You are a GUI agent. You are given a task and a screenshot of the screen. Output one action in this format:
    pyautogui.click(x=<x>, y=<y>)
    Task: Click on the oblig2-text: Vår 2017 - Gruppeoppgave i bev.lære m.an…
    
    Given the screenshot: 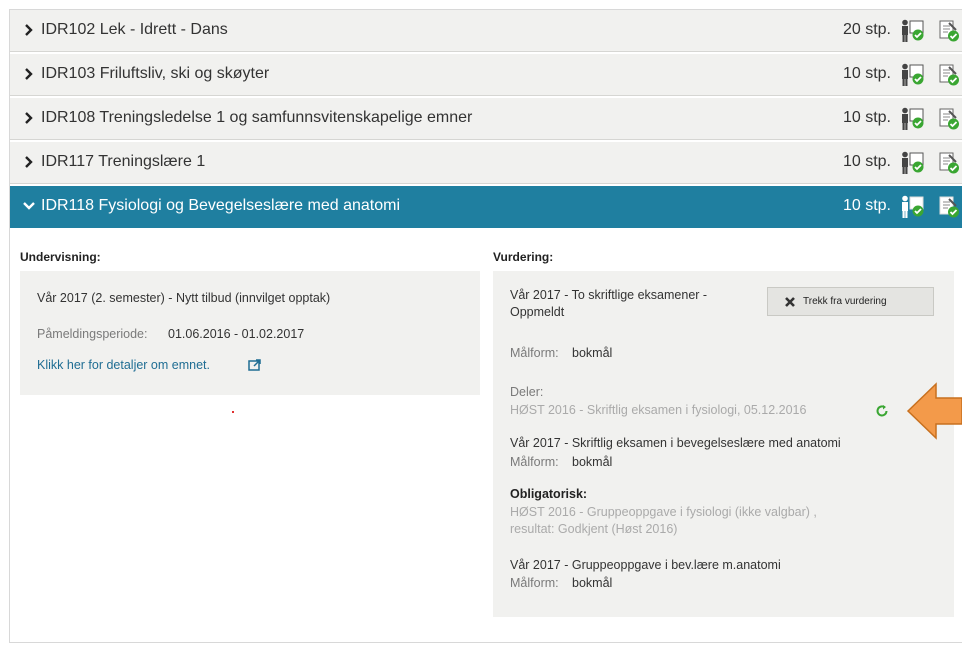 What is the action you would take?
    pyautogui.click(x=645, y=565)
    